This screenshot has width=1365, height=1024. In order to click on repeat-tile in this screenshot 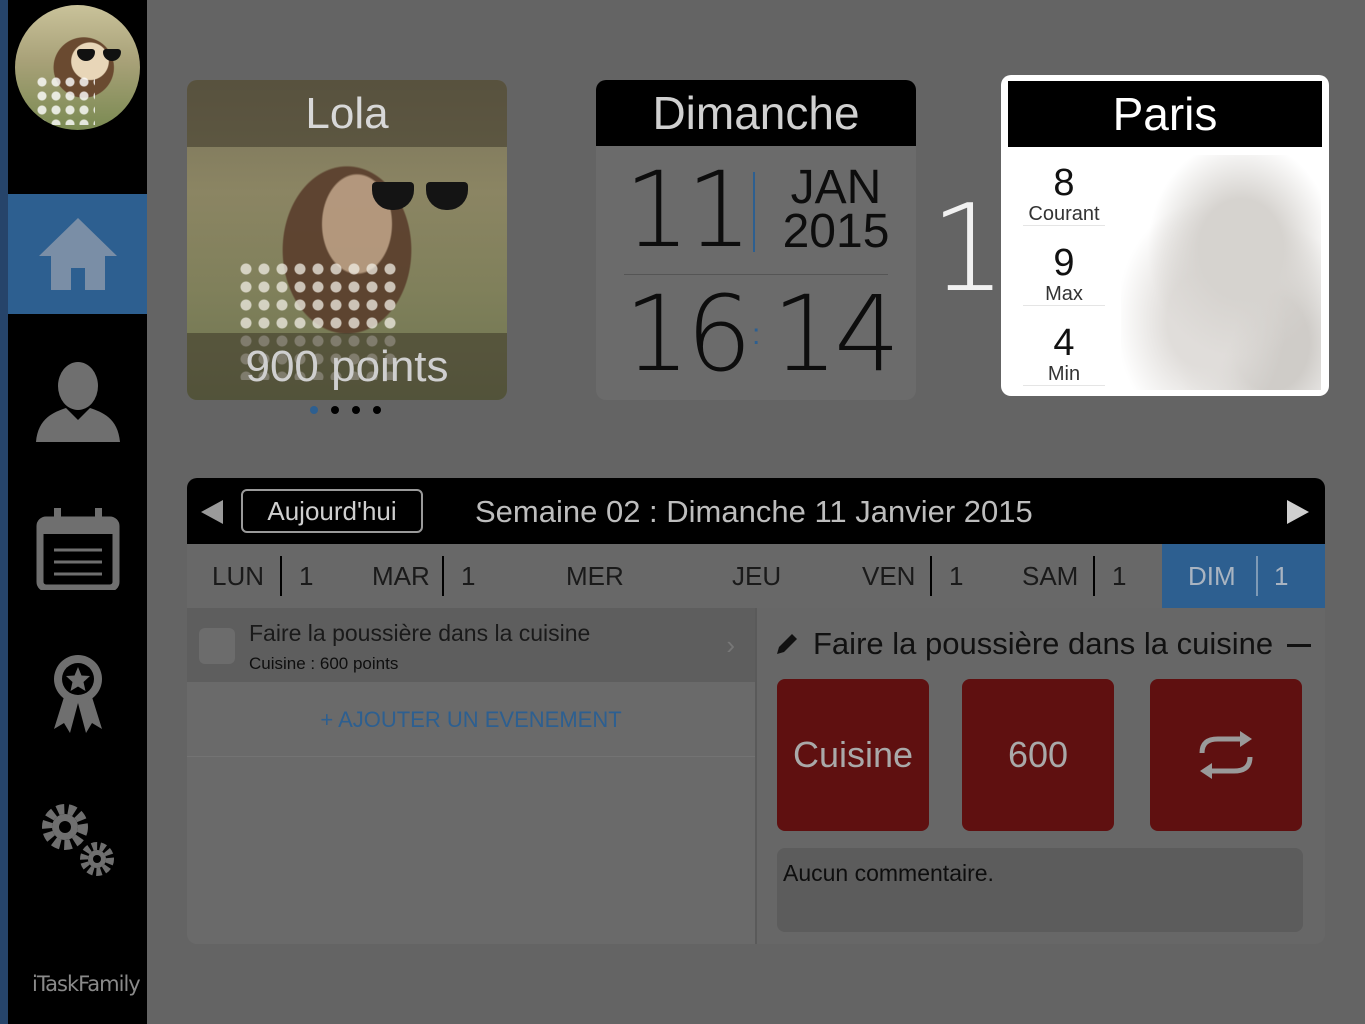, I will do `click(1226, 755)`.